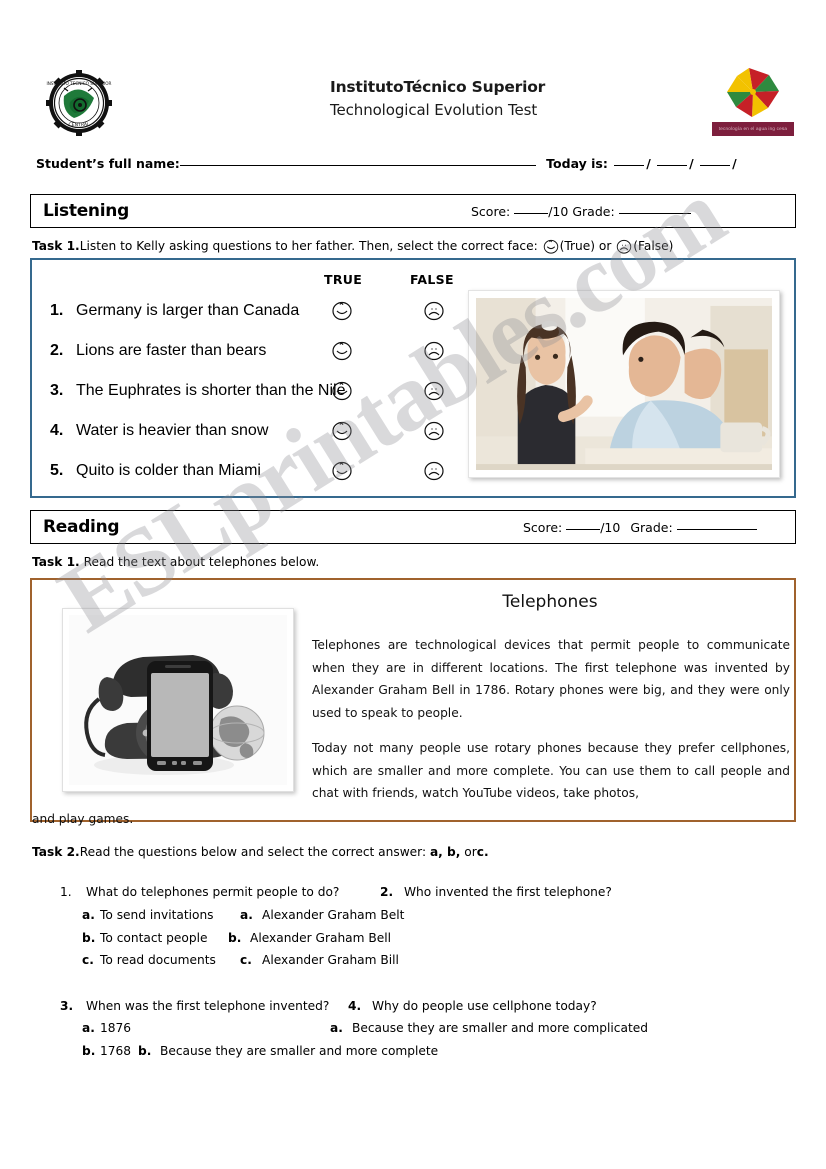 The height and width of the screenshot is (1169, 826). I want to click on listening-q3-false-face-icon, so click(434, 390).